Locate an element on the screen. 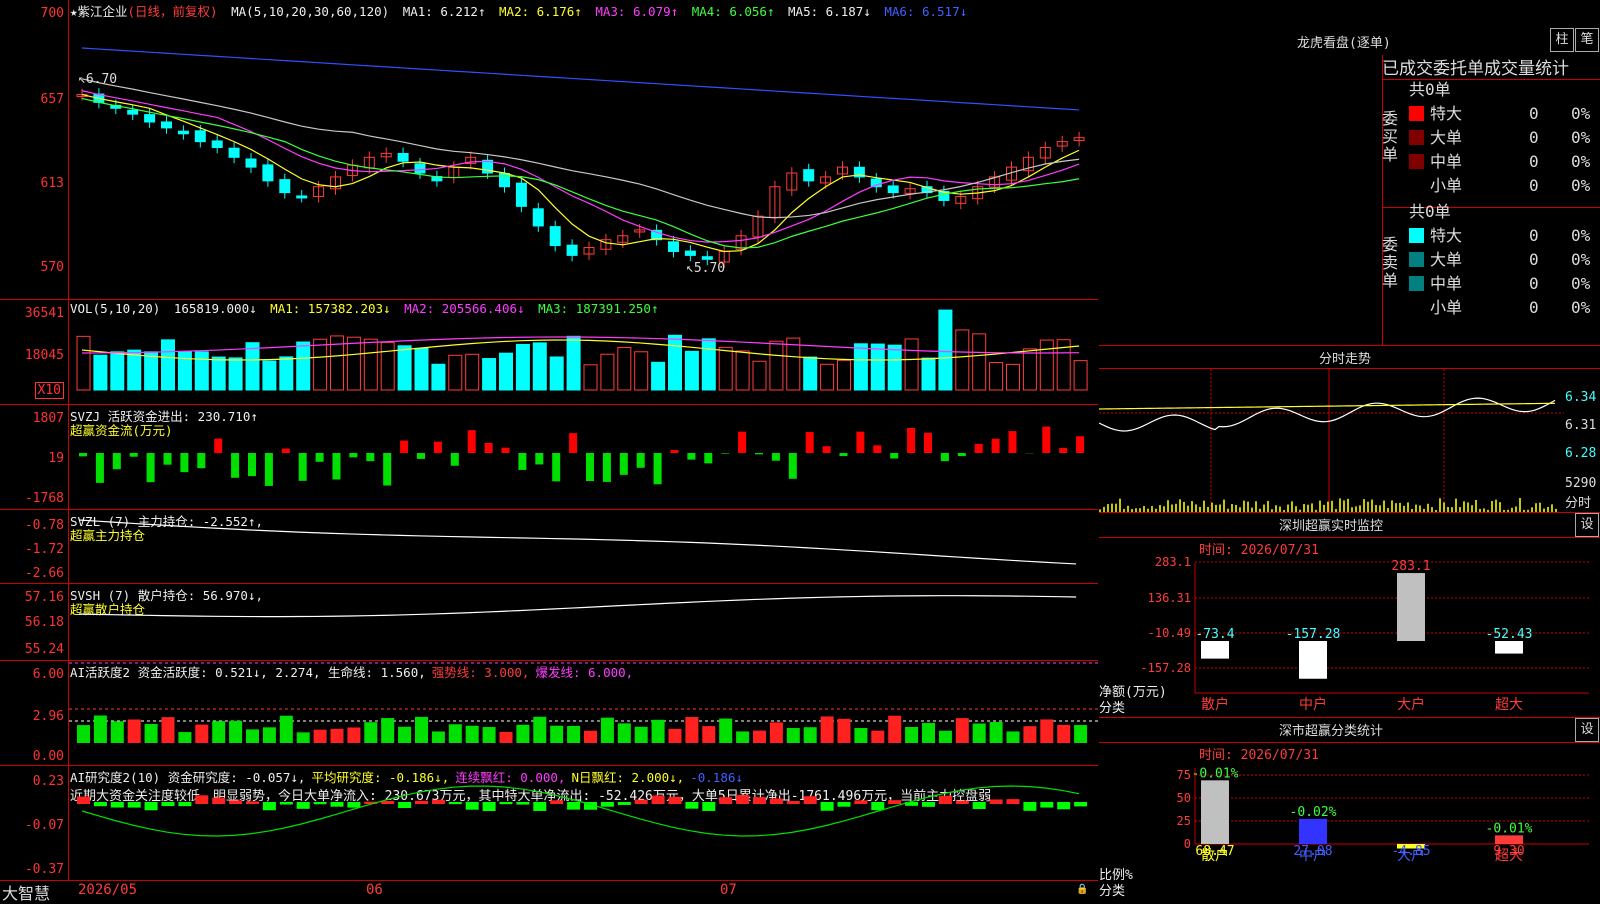 This screenshot has width=1600, height=904. intraday-chart is located at coordinates (1331, 440).